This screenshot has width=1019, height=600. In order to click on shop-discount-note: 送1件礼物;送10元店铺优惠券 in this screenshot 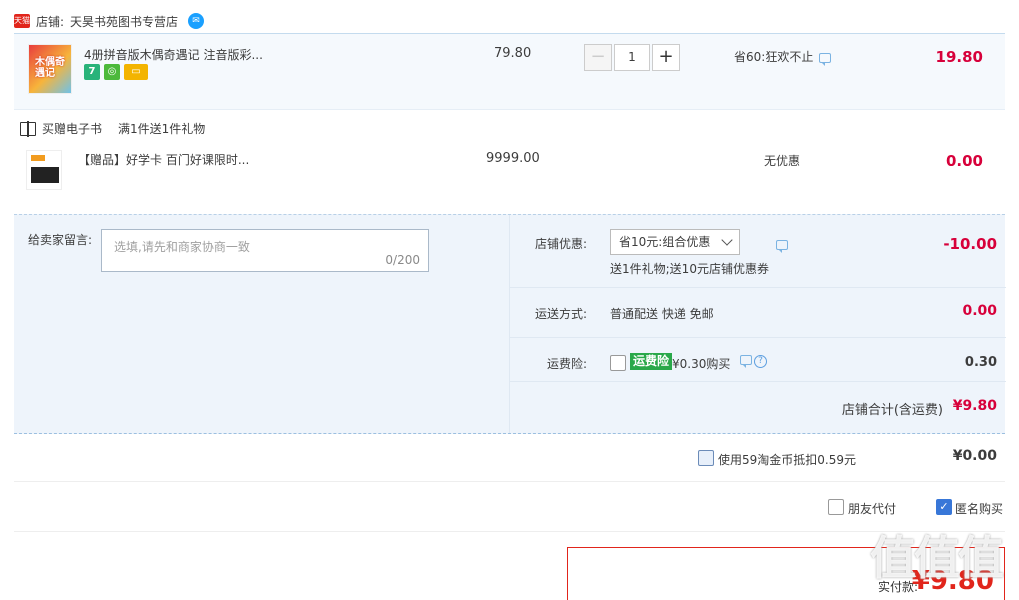, I will do `click(689, 269)`.